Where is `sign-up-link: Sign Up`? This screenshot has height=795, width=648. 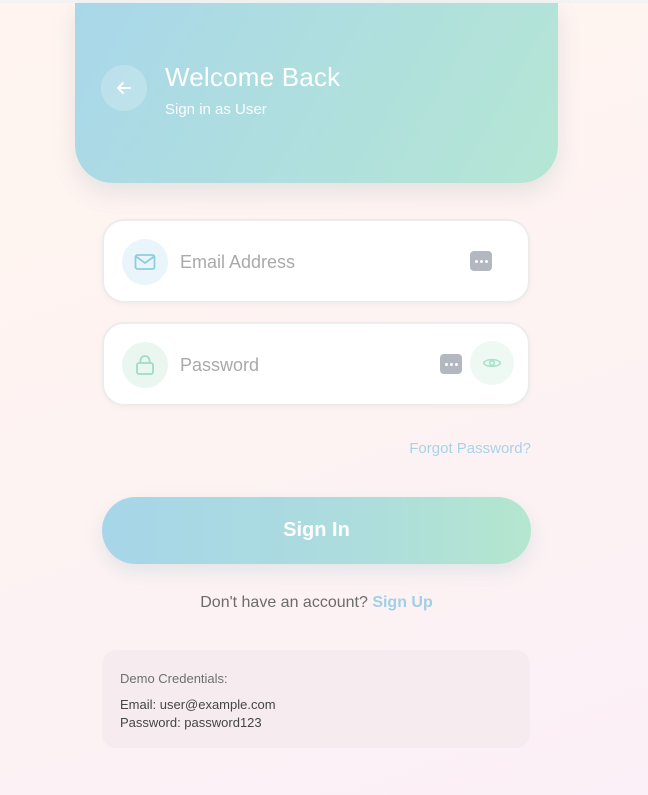 sign-up-link: Sign Up is located at coordinates (402, 602).